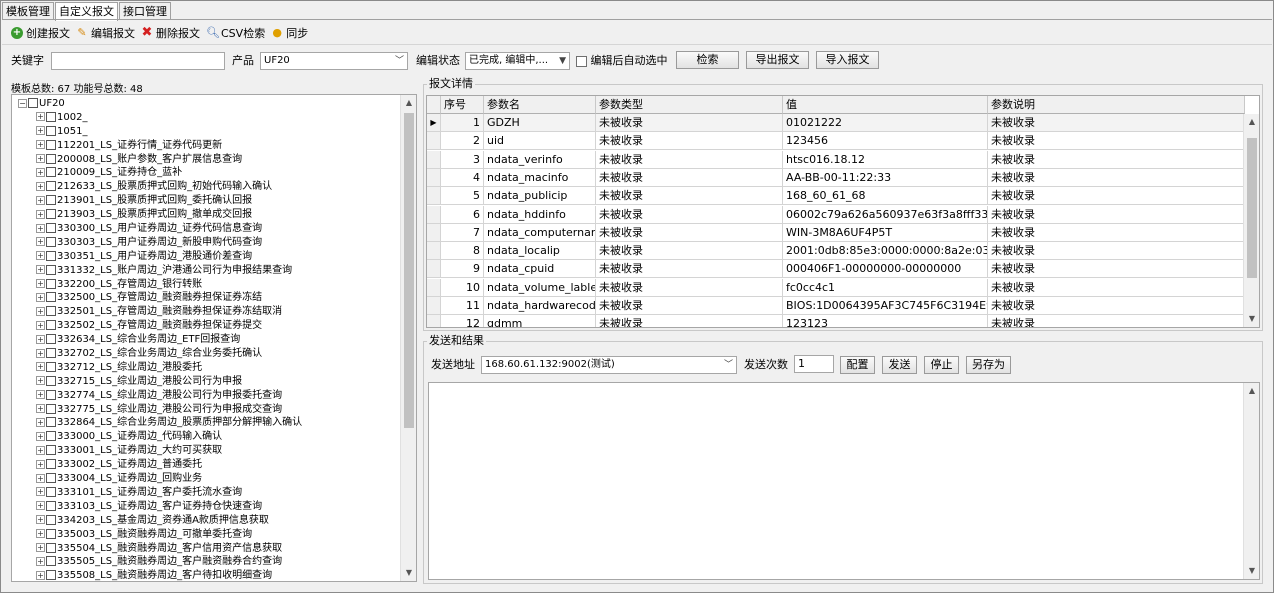  Describe the element at coordinates (206, 243) in the screenshot. I see `tree-item: +330303_LS_用户证券周边_新股申购代码查询` at that location.